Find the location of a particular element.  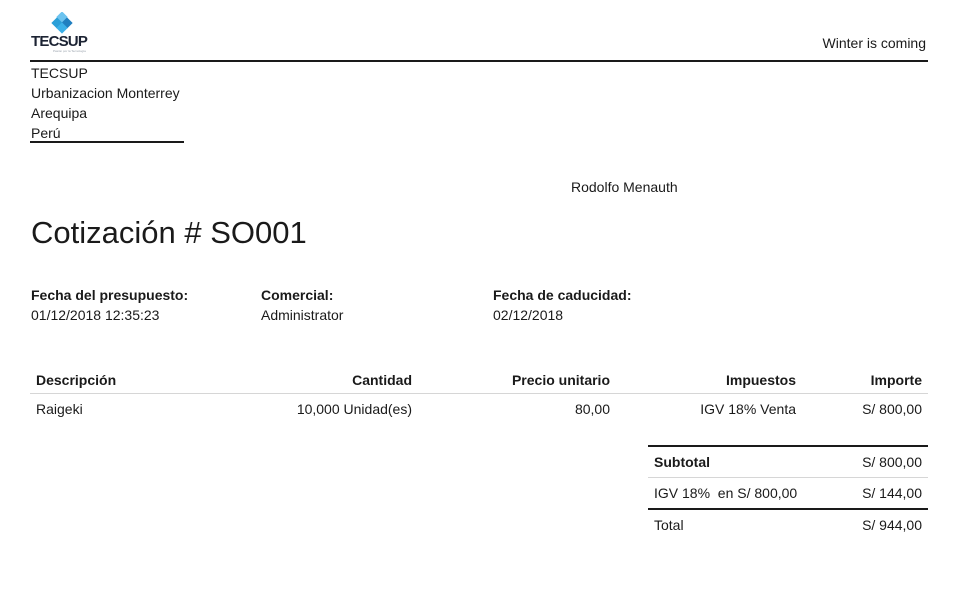

expiry-date-label: Fecha de caducidad: is located at coordinates (562, 295).